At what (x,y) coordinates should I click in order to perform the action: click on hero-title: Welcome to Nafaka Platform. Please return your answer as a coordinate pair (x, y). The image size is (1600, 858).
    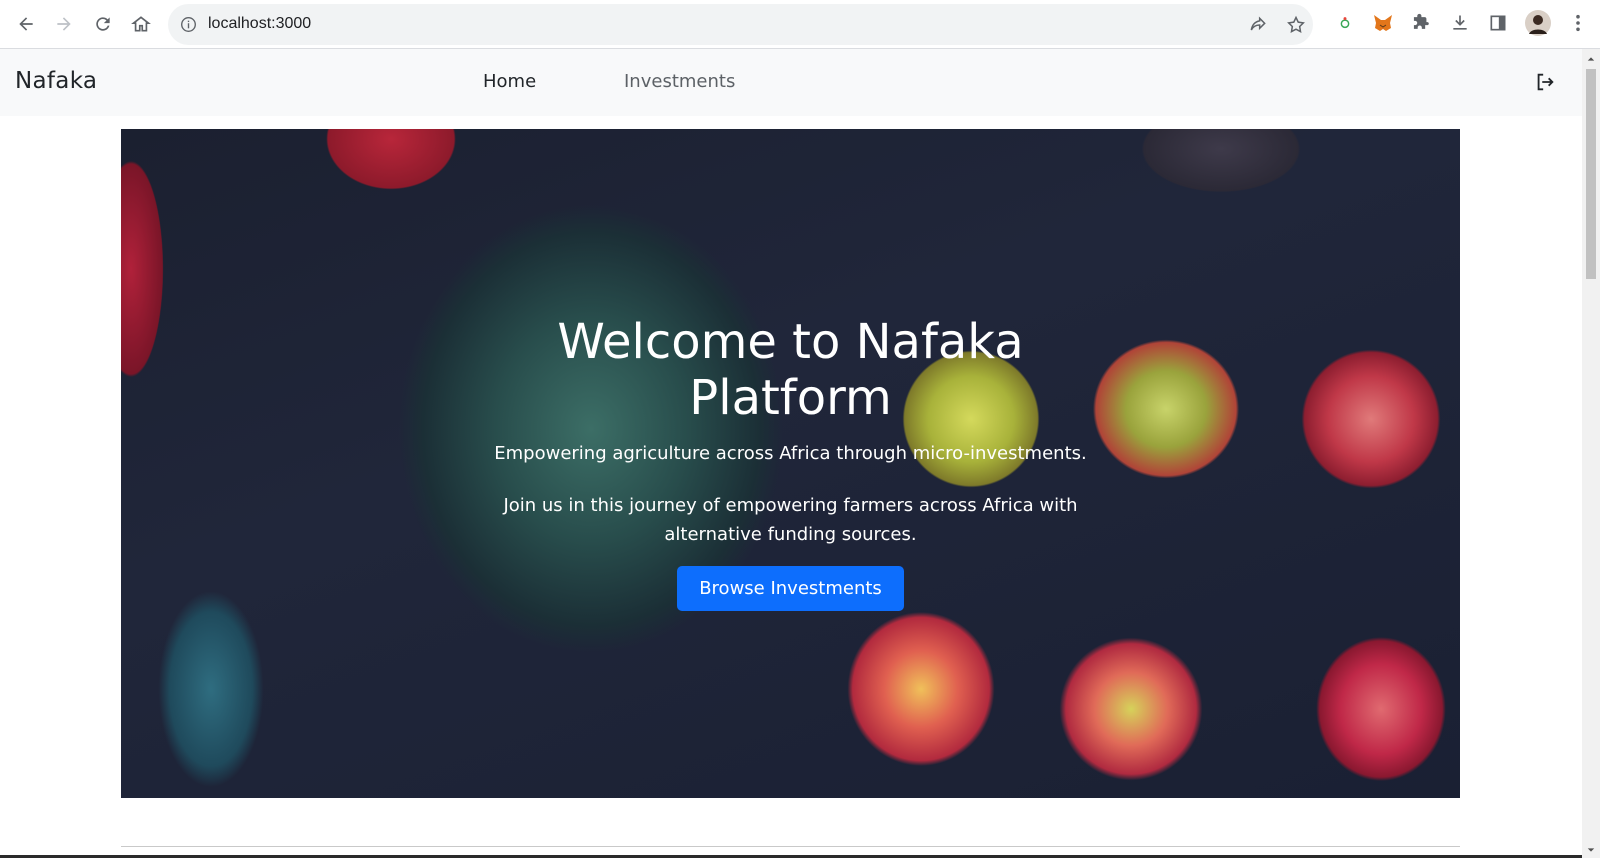
    Looking at the image, I should click on (790, 370).